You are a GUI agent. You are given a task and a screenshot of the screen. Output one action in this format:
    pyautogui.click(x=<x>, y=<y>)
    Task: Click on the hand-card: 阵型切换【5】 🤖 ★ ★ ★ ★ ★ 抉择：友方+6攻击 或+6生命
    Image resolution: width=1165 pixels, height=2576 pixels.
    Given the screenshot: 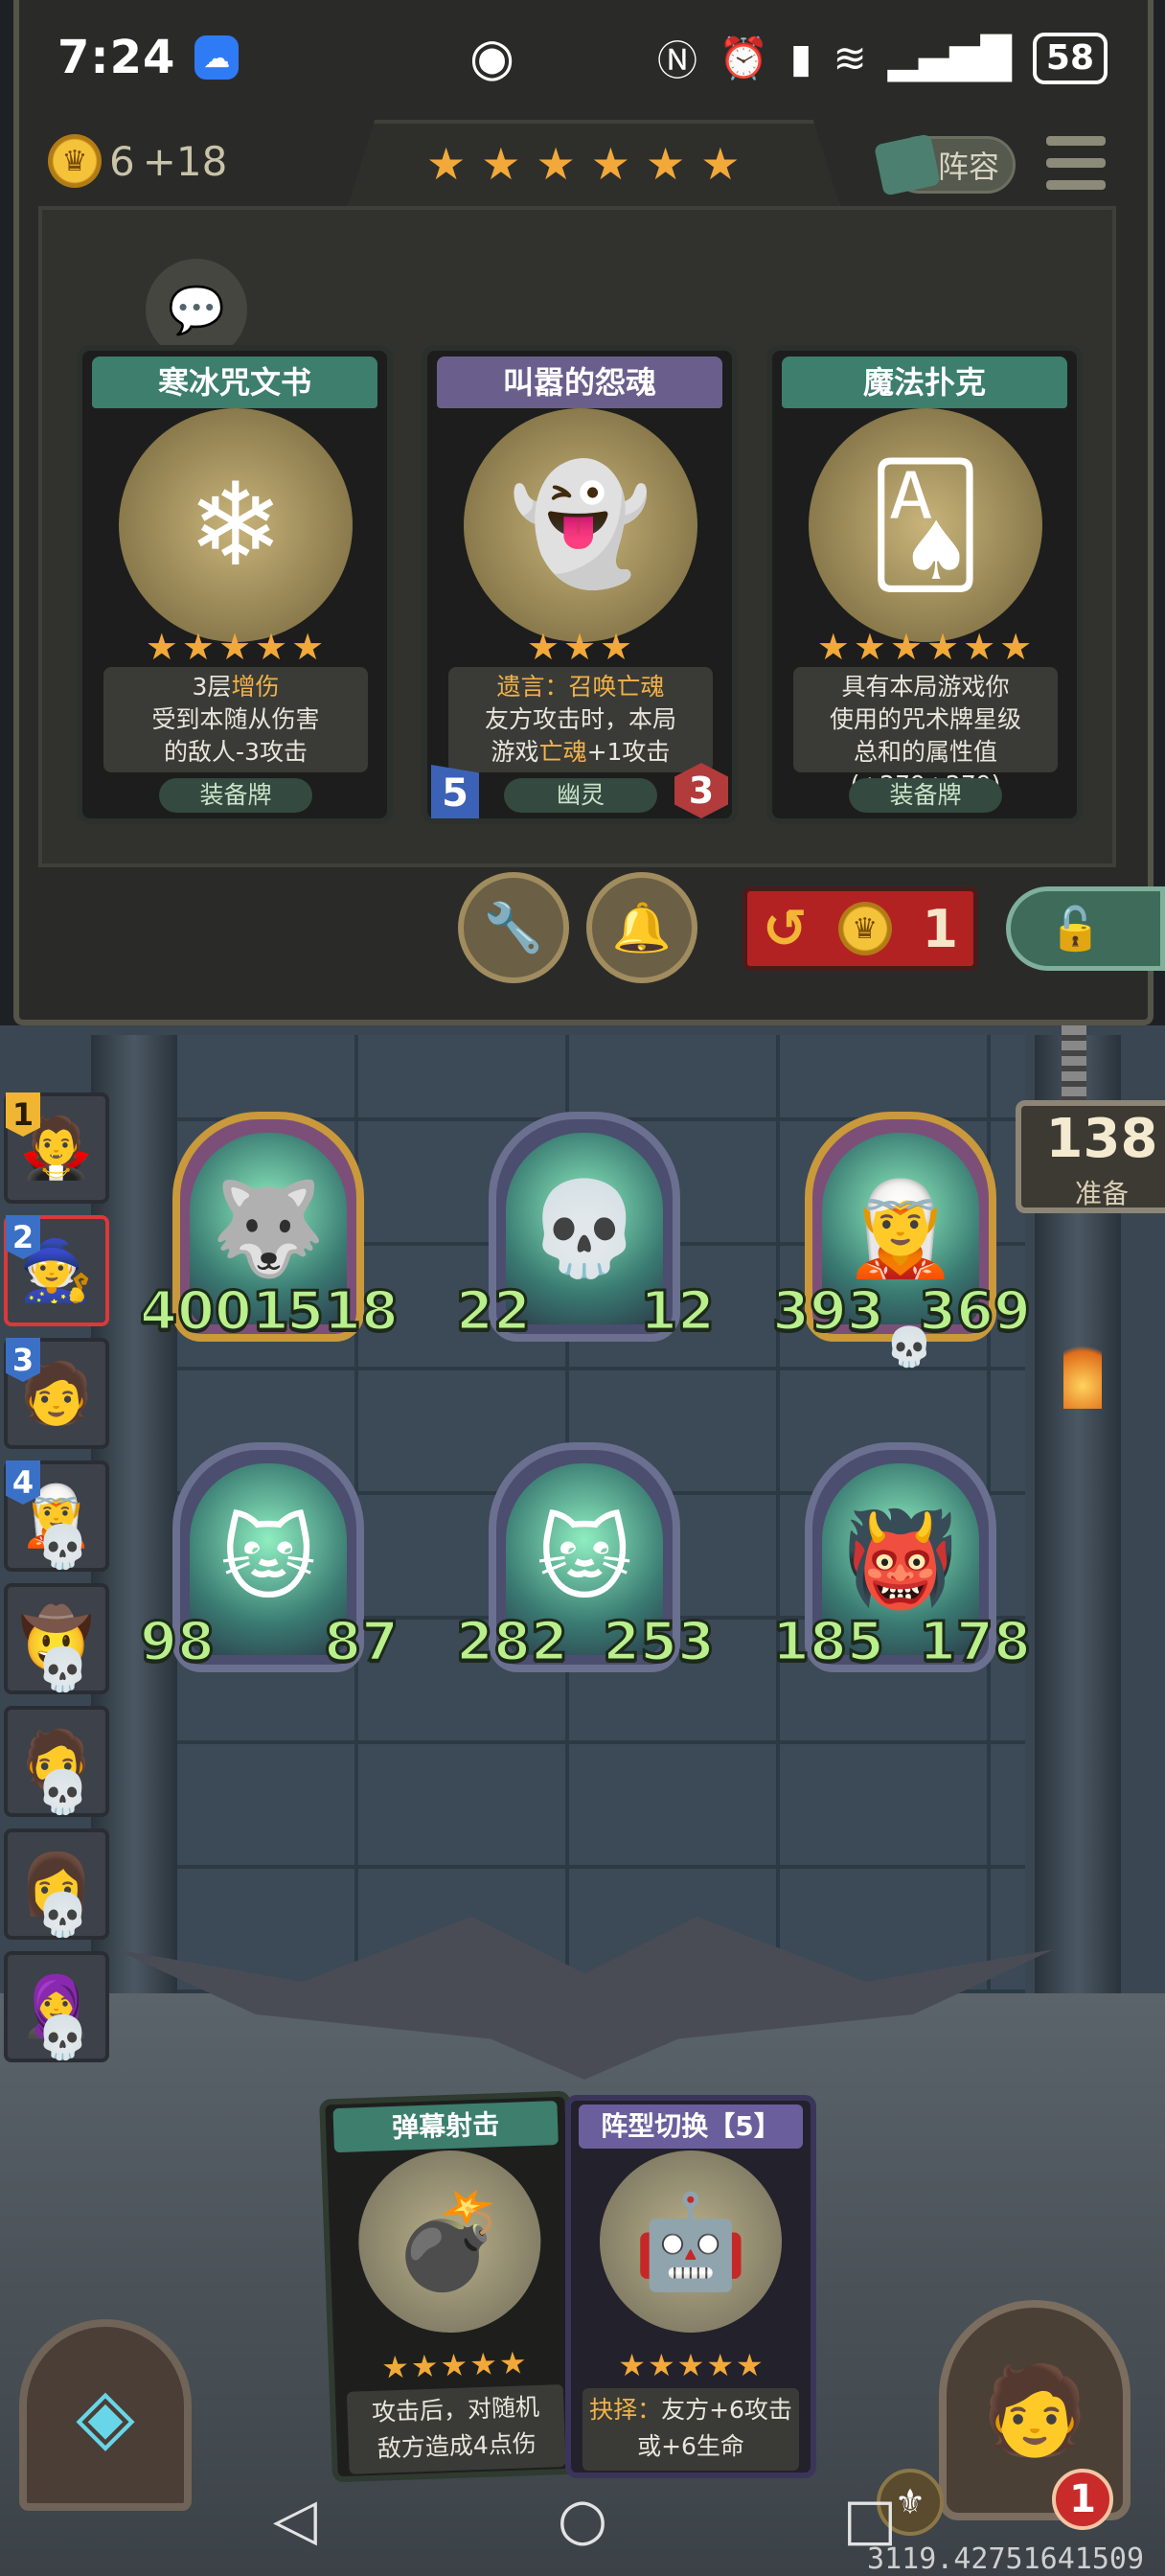 What is the action you would take?
    pyautogui.click(x=691, y=2286)
    